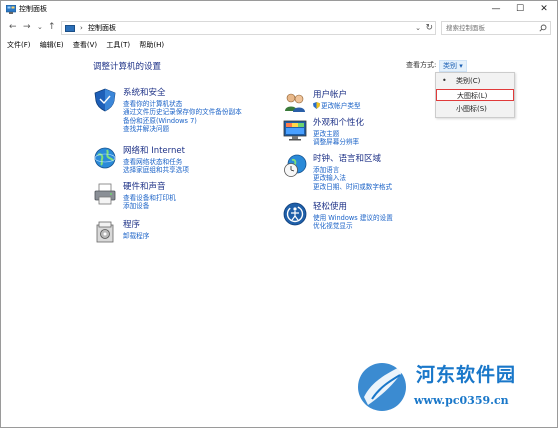 The width and height of the screenshot is (558, 428). What do you see at coordinates (330, 95) in the screenshot?
I see `category-title: 用户帐户` at bounding box center [330, 95].